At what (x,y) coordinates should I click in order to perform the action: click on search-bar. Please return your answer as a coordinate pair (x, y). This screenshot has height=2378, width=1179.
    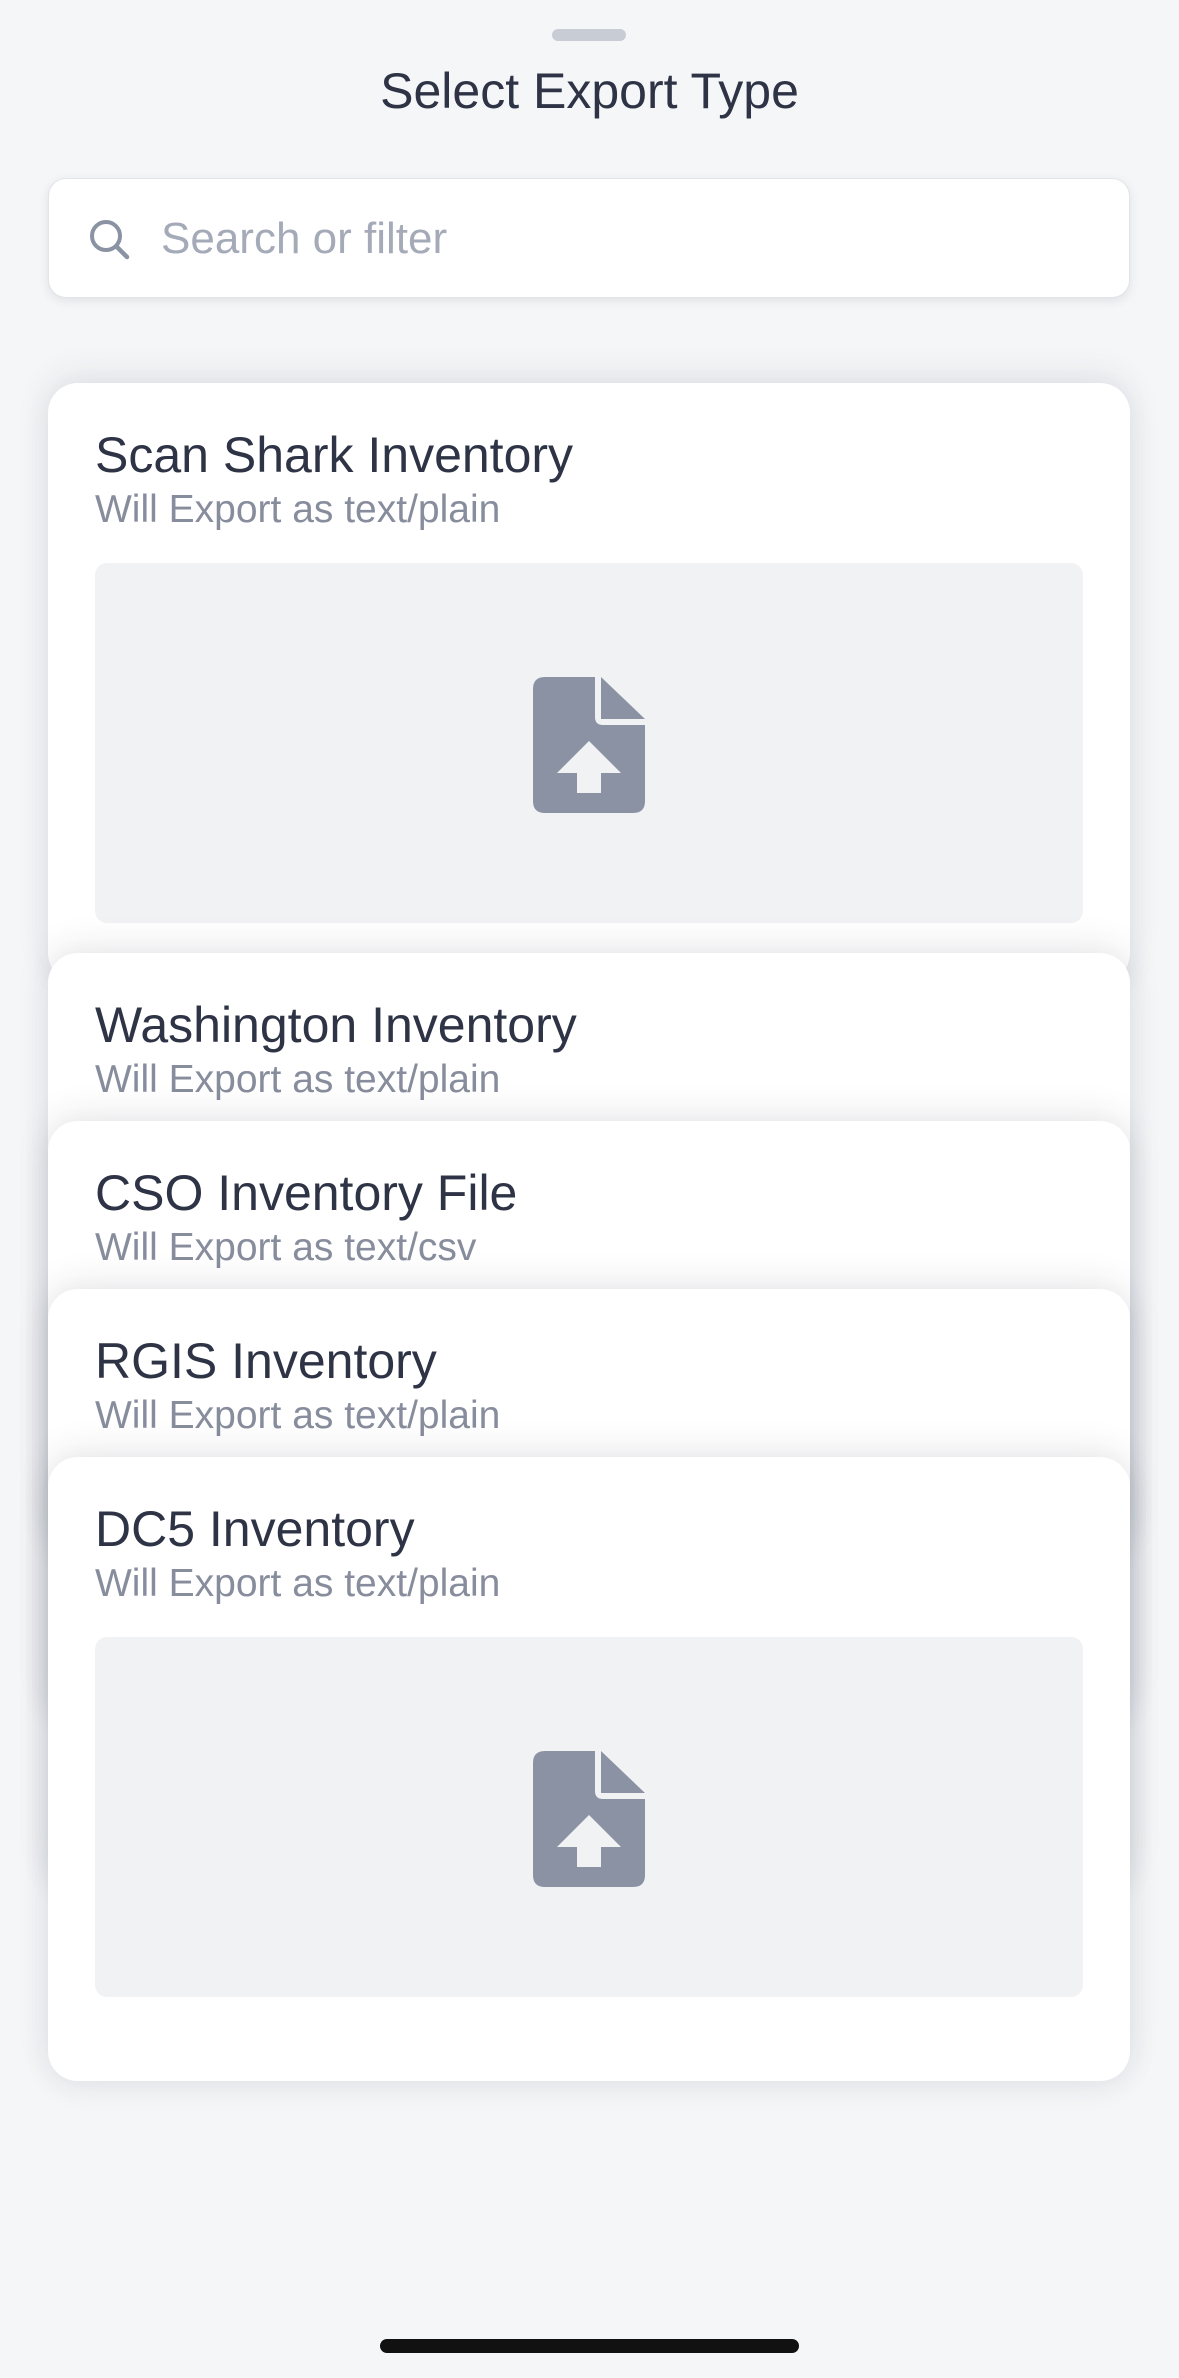
    Looking at the image, I should click on (589, 238).